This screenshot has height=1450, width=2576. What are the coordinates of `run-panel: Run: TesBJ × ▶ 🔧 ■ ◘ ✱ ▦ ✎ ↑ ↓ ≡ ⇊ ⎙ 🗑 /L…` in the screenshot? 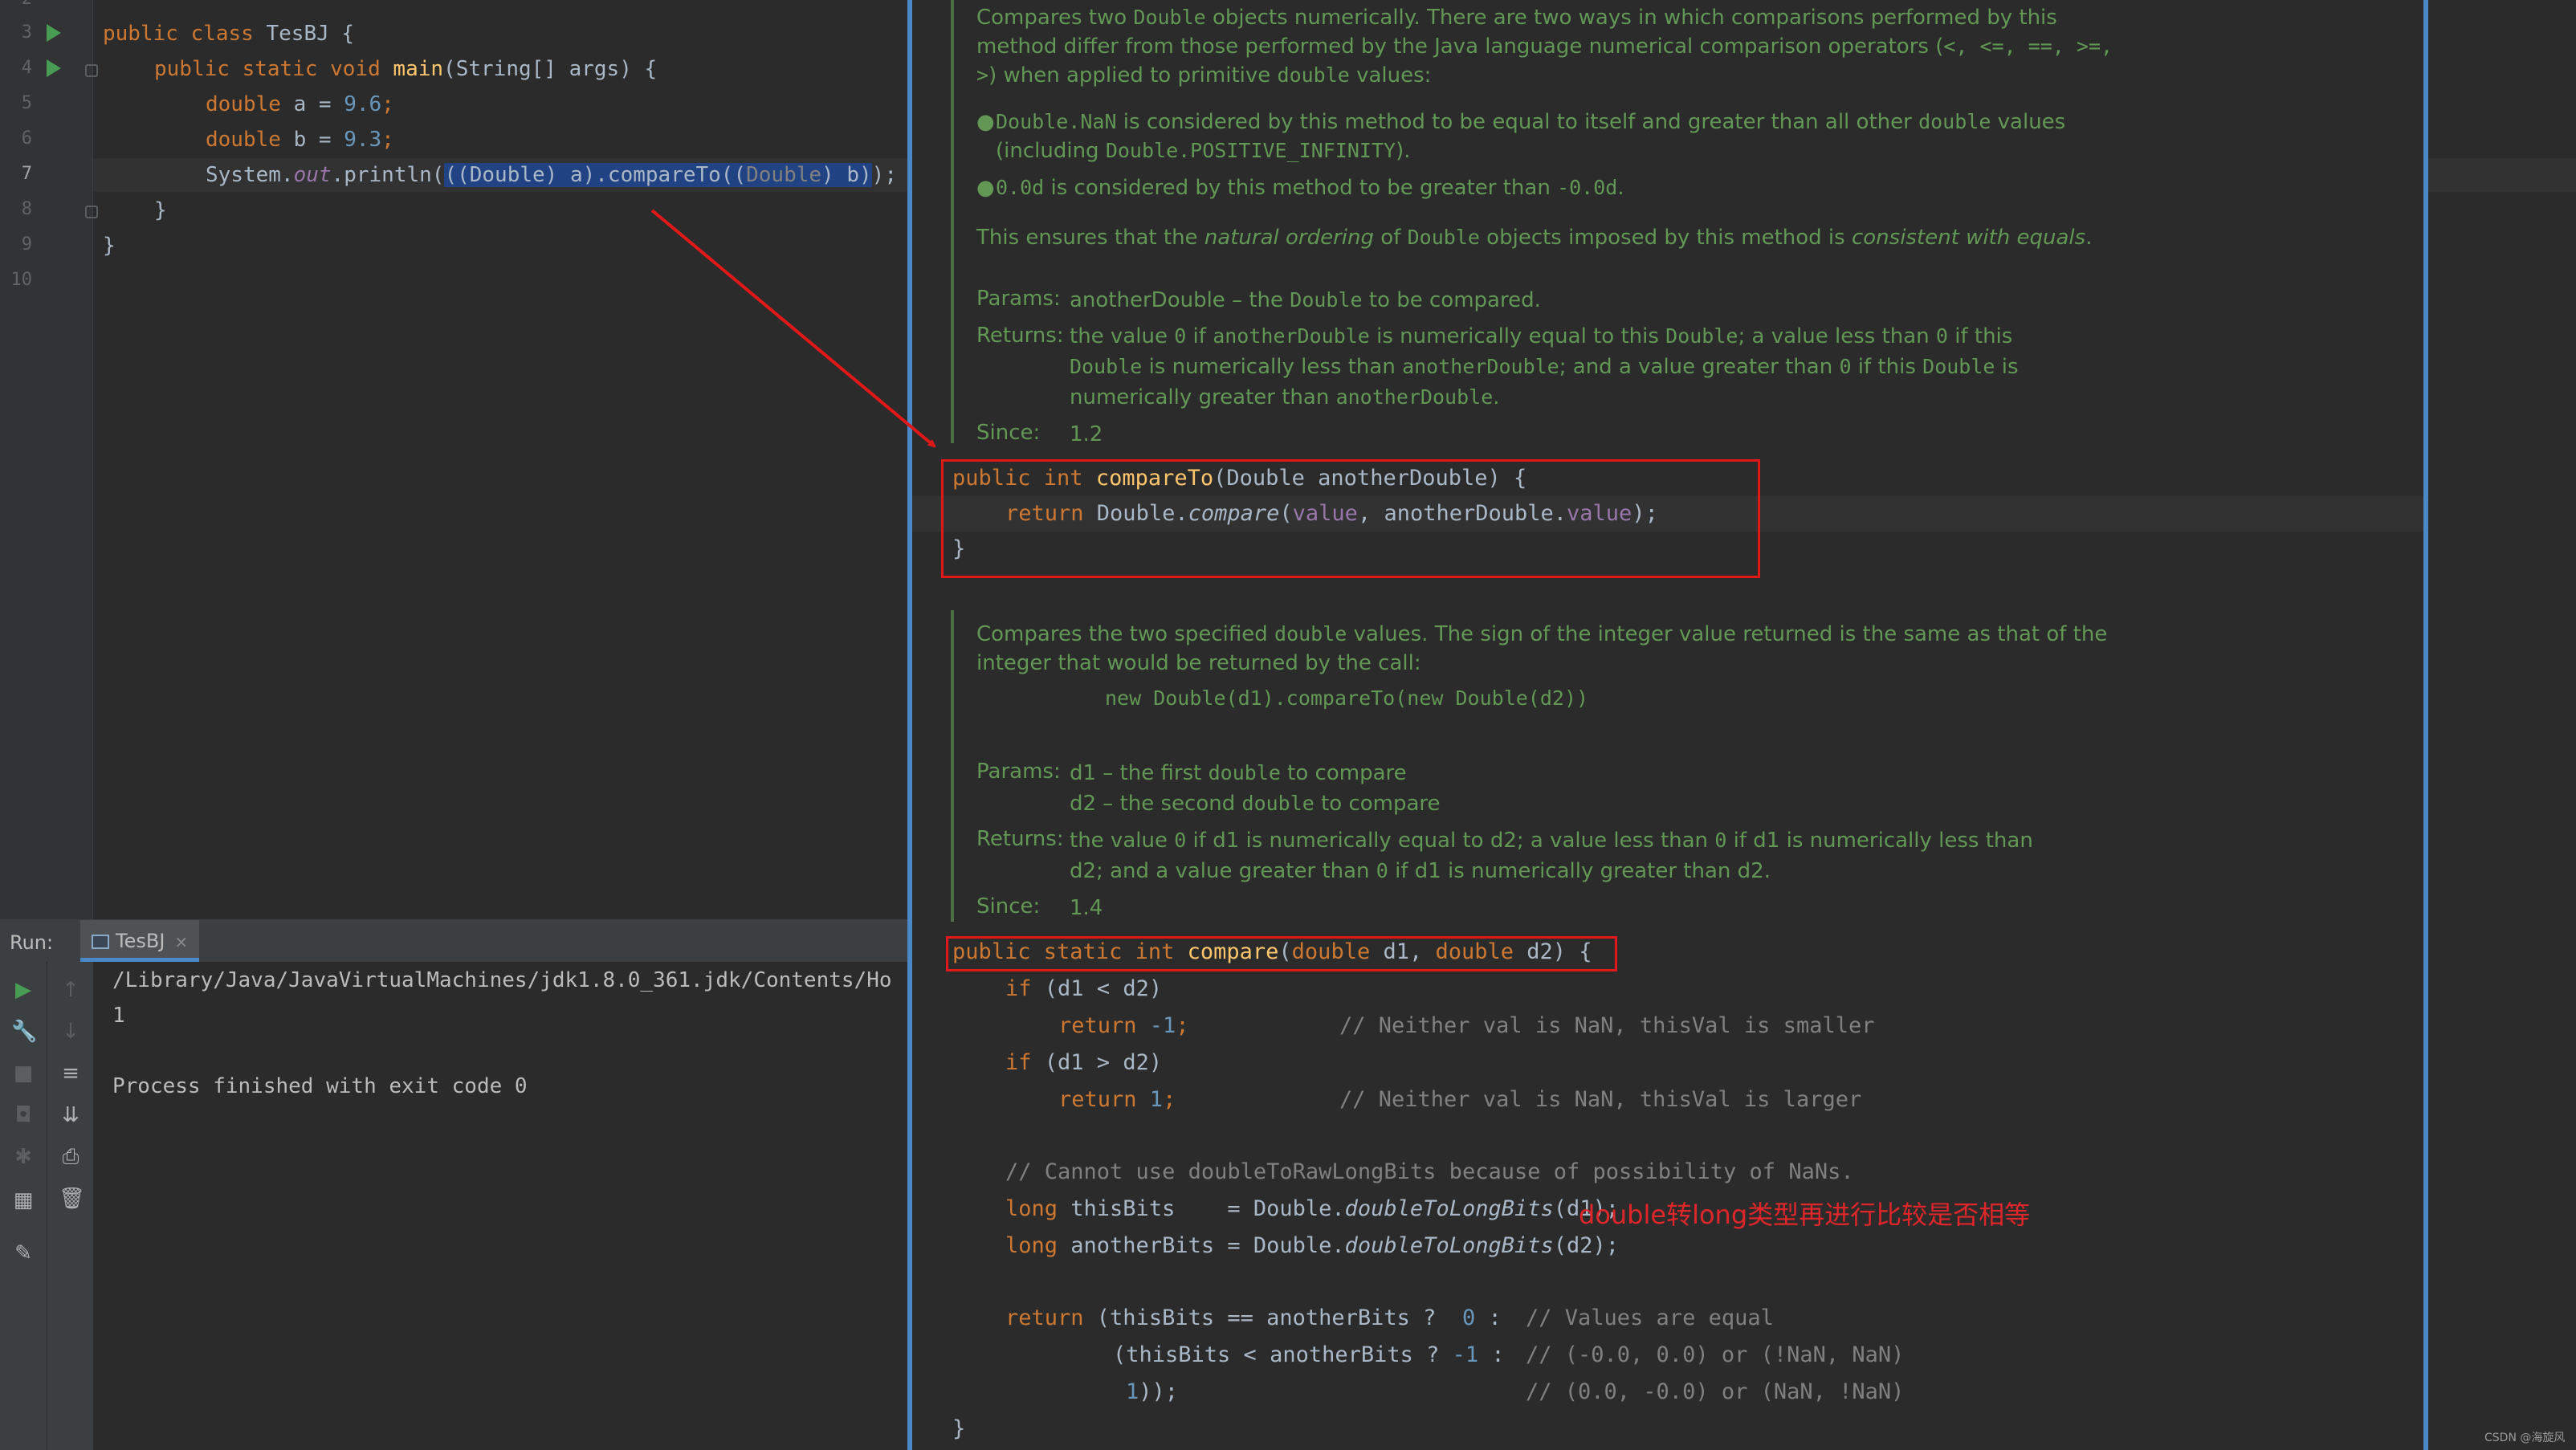 It's located at (453, 1184).